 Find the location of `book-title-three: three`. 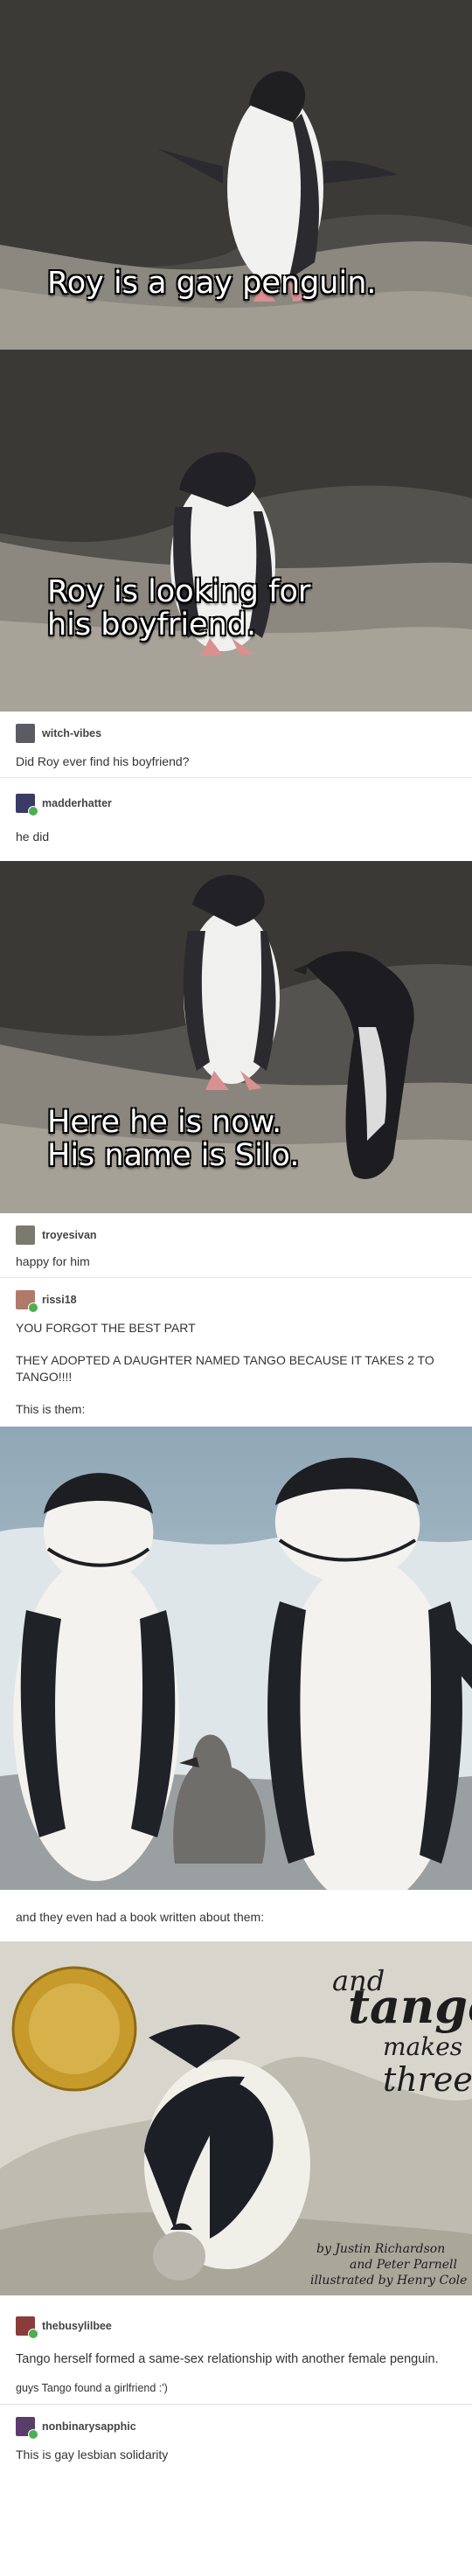

book-title-three: three is located at coordinates (428, 2079).